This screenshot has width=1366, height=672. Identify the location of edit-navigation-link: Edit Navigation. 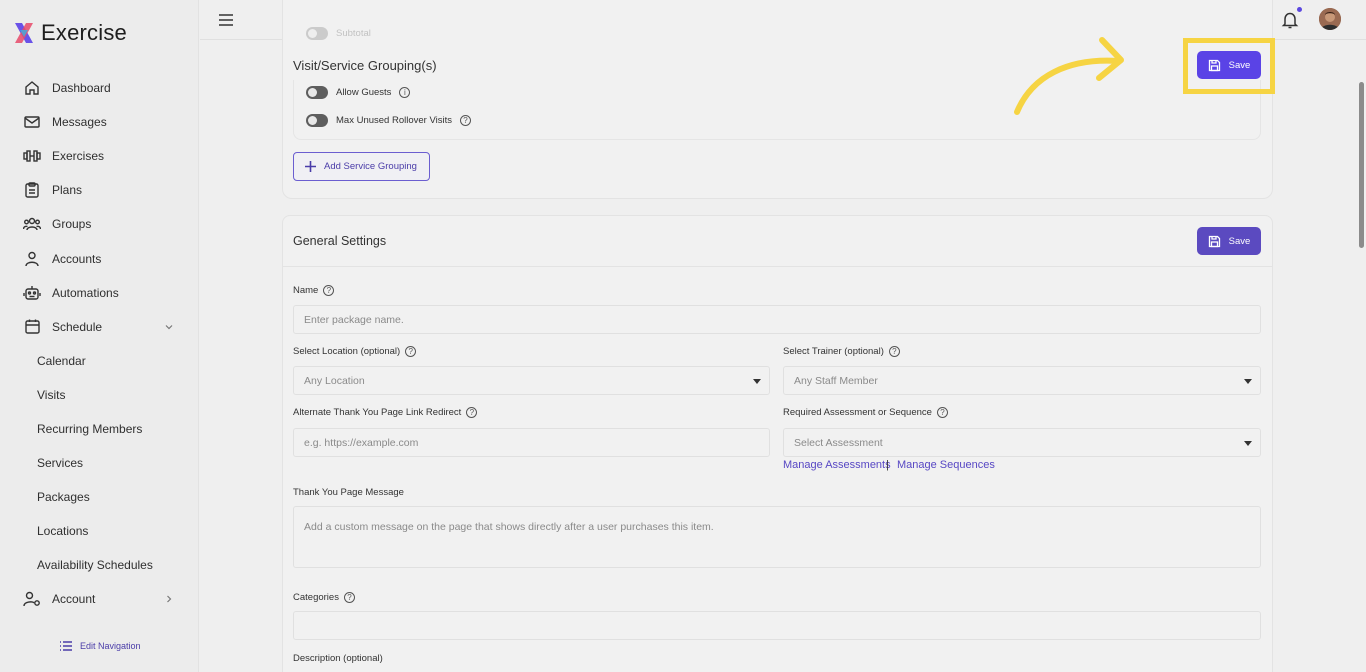
(100, 646).